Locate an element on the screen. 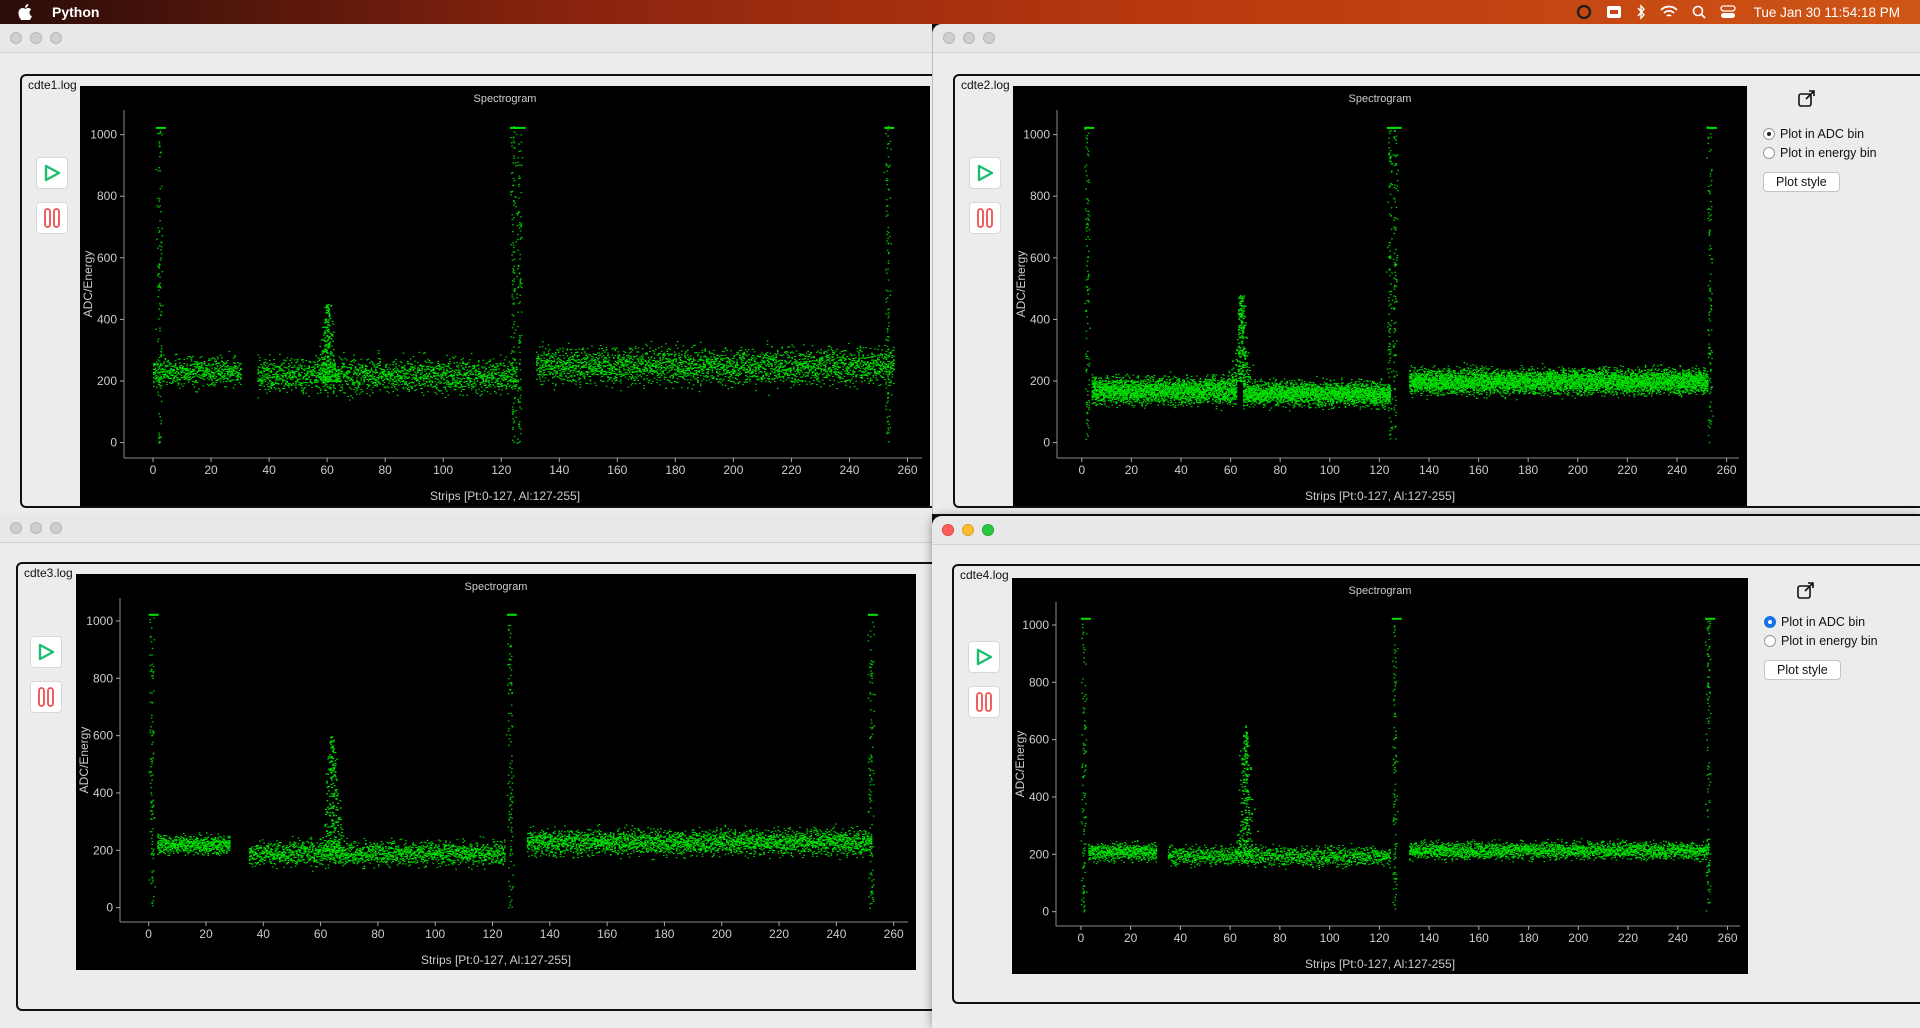 The image size is (1920, 1028). screen-share-icon is located at coordinates (1614, 12).